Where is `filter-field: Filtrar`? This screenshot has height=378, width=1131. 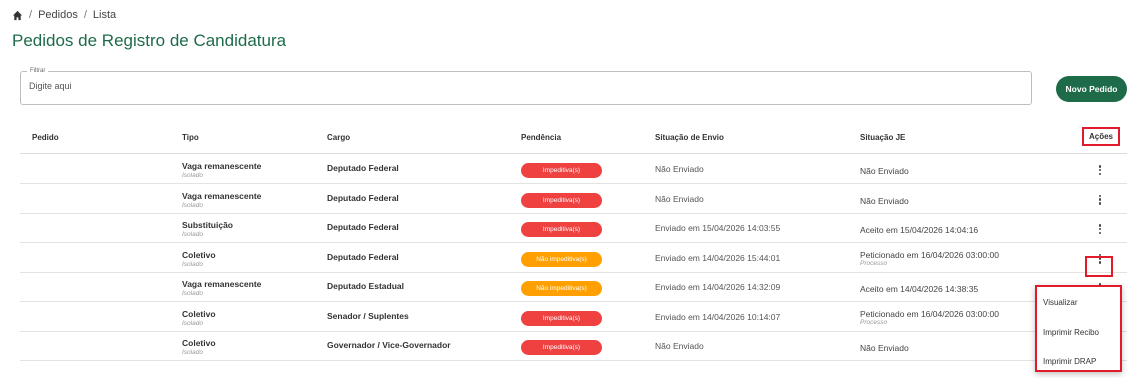 filter-field: Filtrar is located at coordinates (526, 85).